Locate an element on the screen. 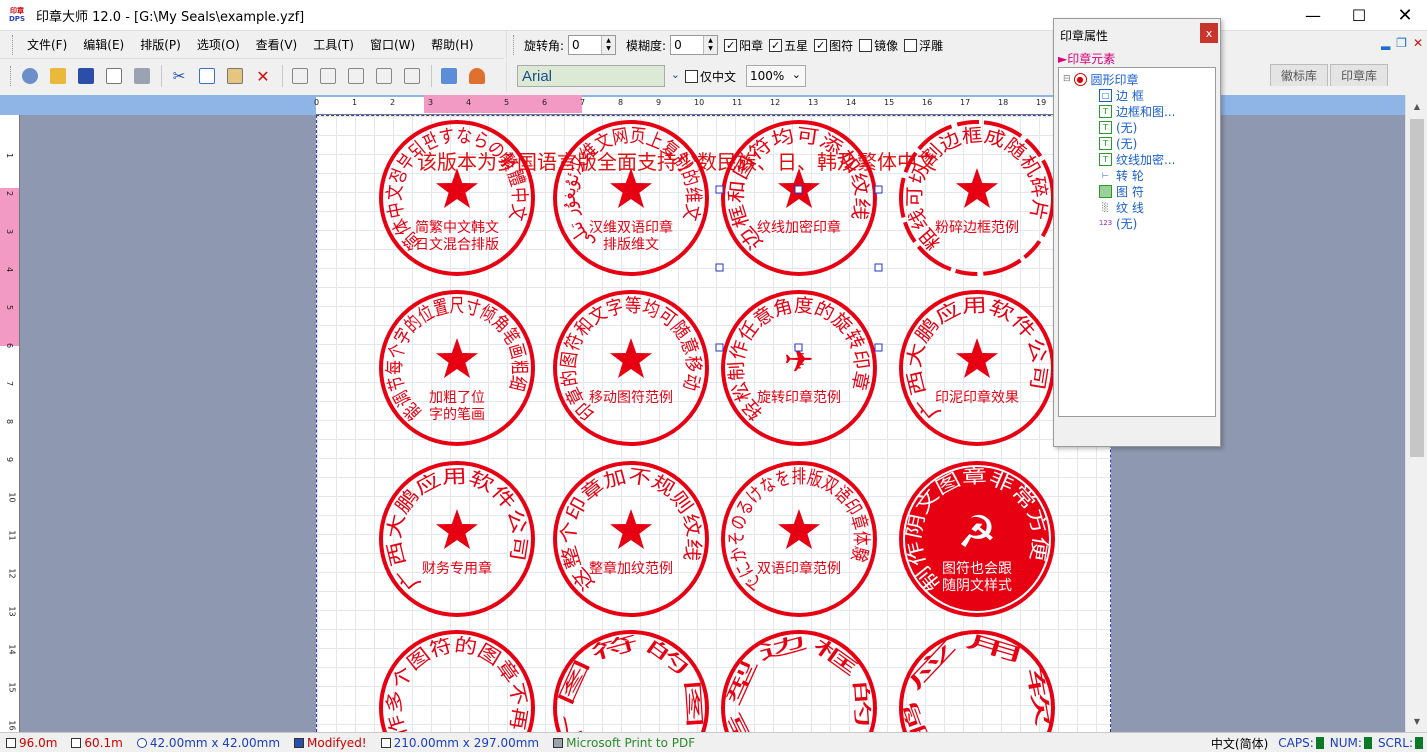 The width and height of the screenshot is (1427, 752). status-modified: Modifyed! is located at coordinates (327, 743).